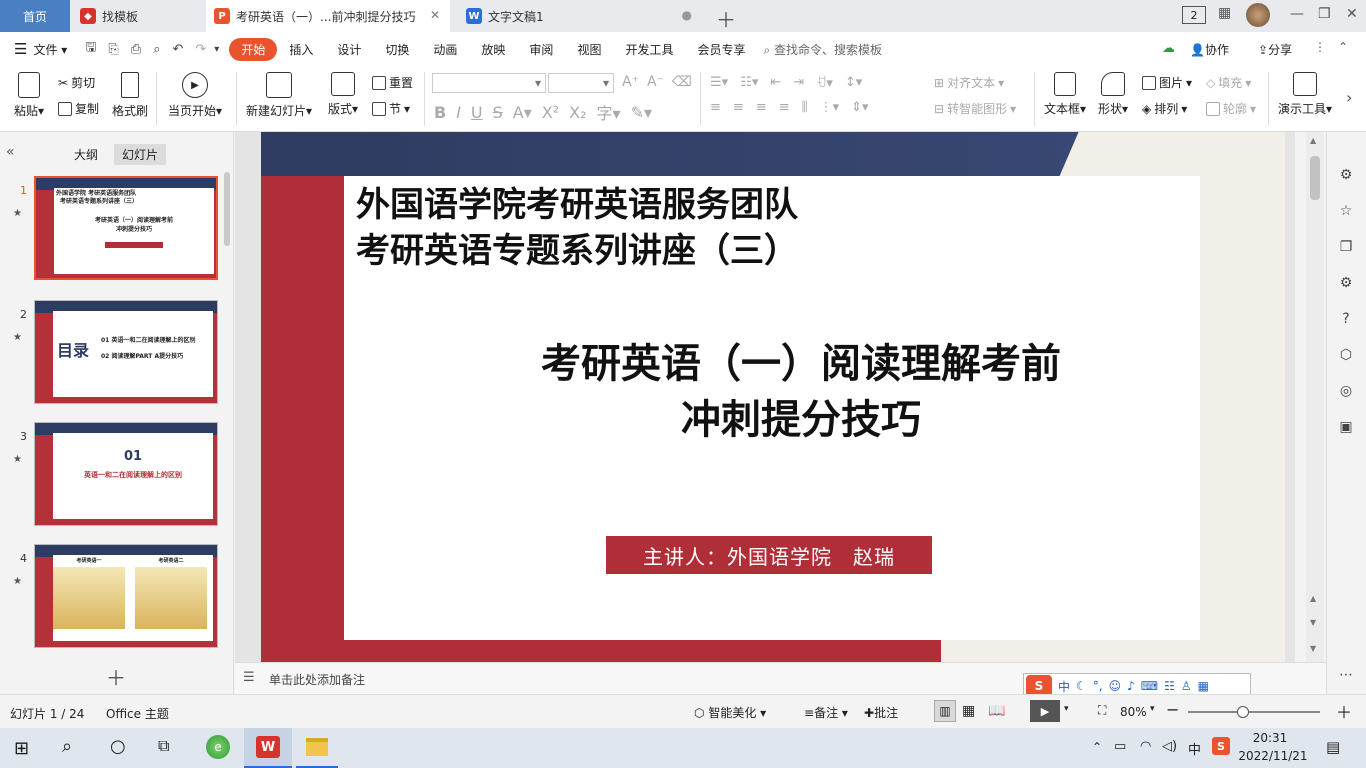 This screenshot has height=768, width=1366. Describe the element at coordinates (200, 49) in the screenshot. I see `redo-icon: ↷` at that location.